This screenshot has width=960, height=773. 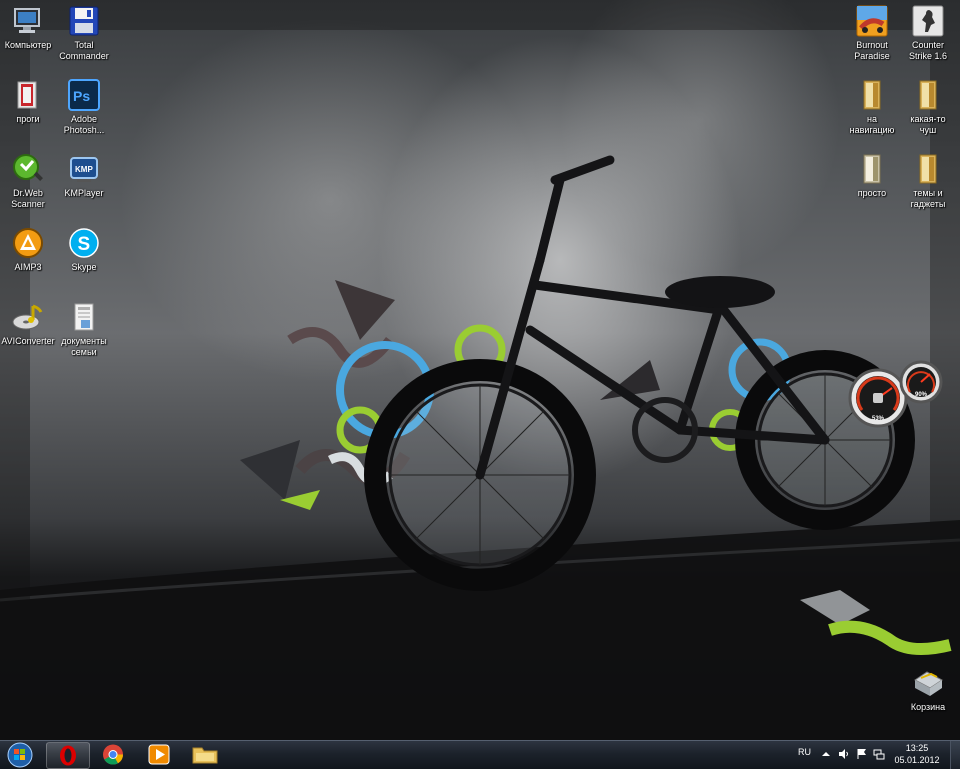 I want to click on taskbar-opera-button, so click(x=68, y=755).